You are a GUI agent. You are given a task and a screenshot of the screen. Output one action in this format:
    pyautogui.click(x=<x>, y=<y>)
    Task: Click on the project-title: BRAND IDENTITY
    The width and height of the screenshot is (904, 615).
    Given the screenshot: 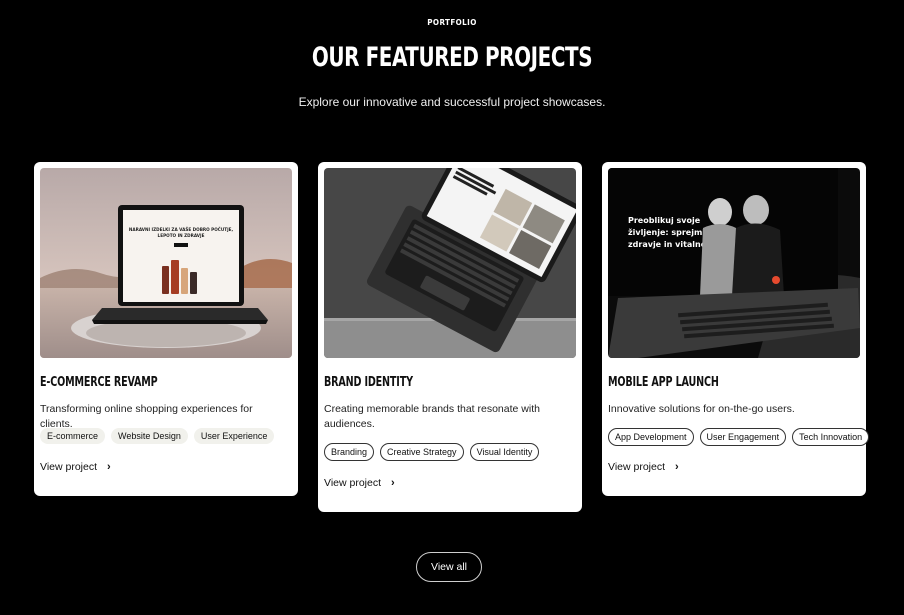 What is the action you would take?
    pyautogui.click(x=368, y=382)
    